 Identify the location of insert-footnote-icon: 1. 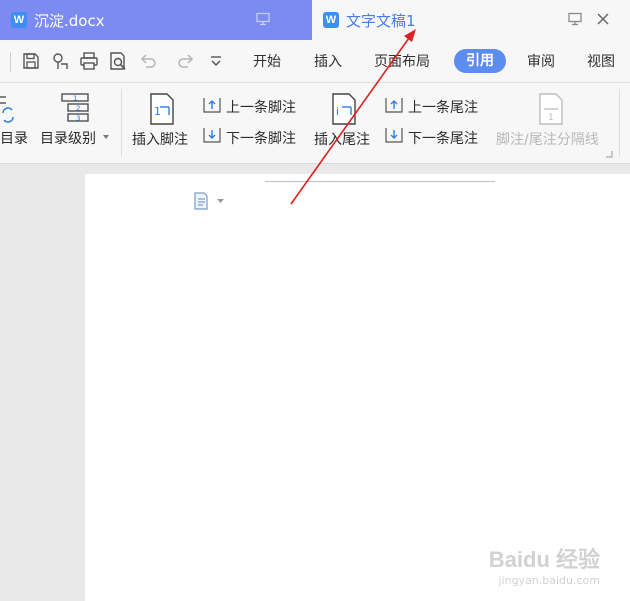
(162, 109).